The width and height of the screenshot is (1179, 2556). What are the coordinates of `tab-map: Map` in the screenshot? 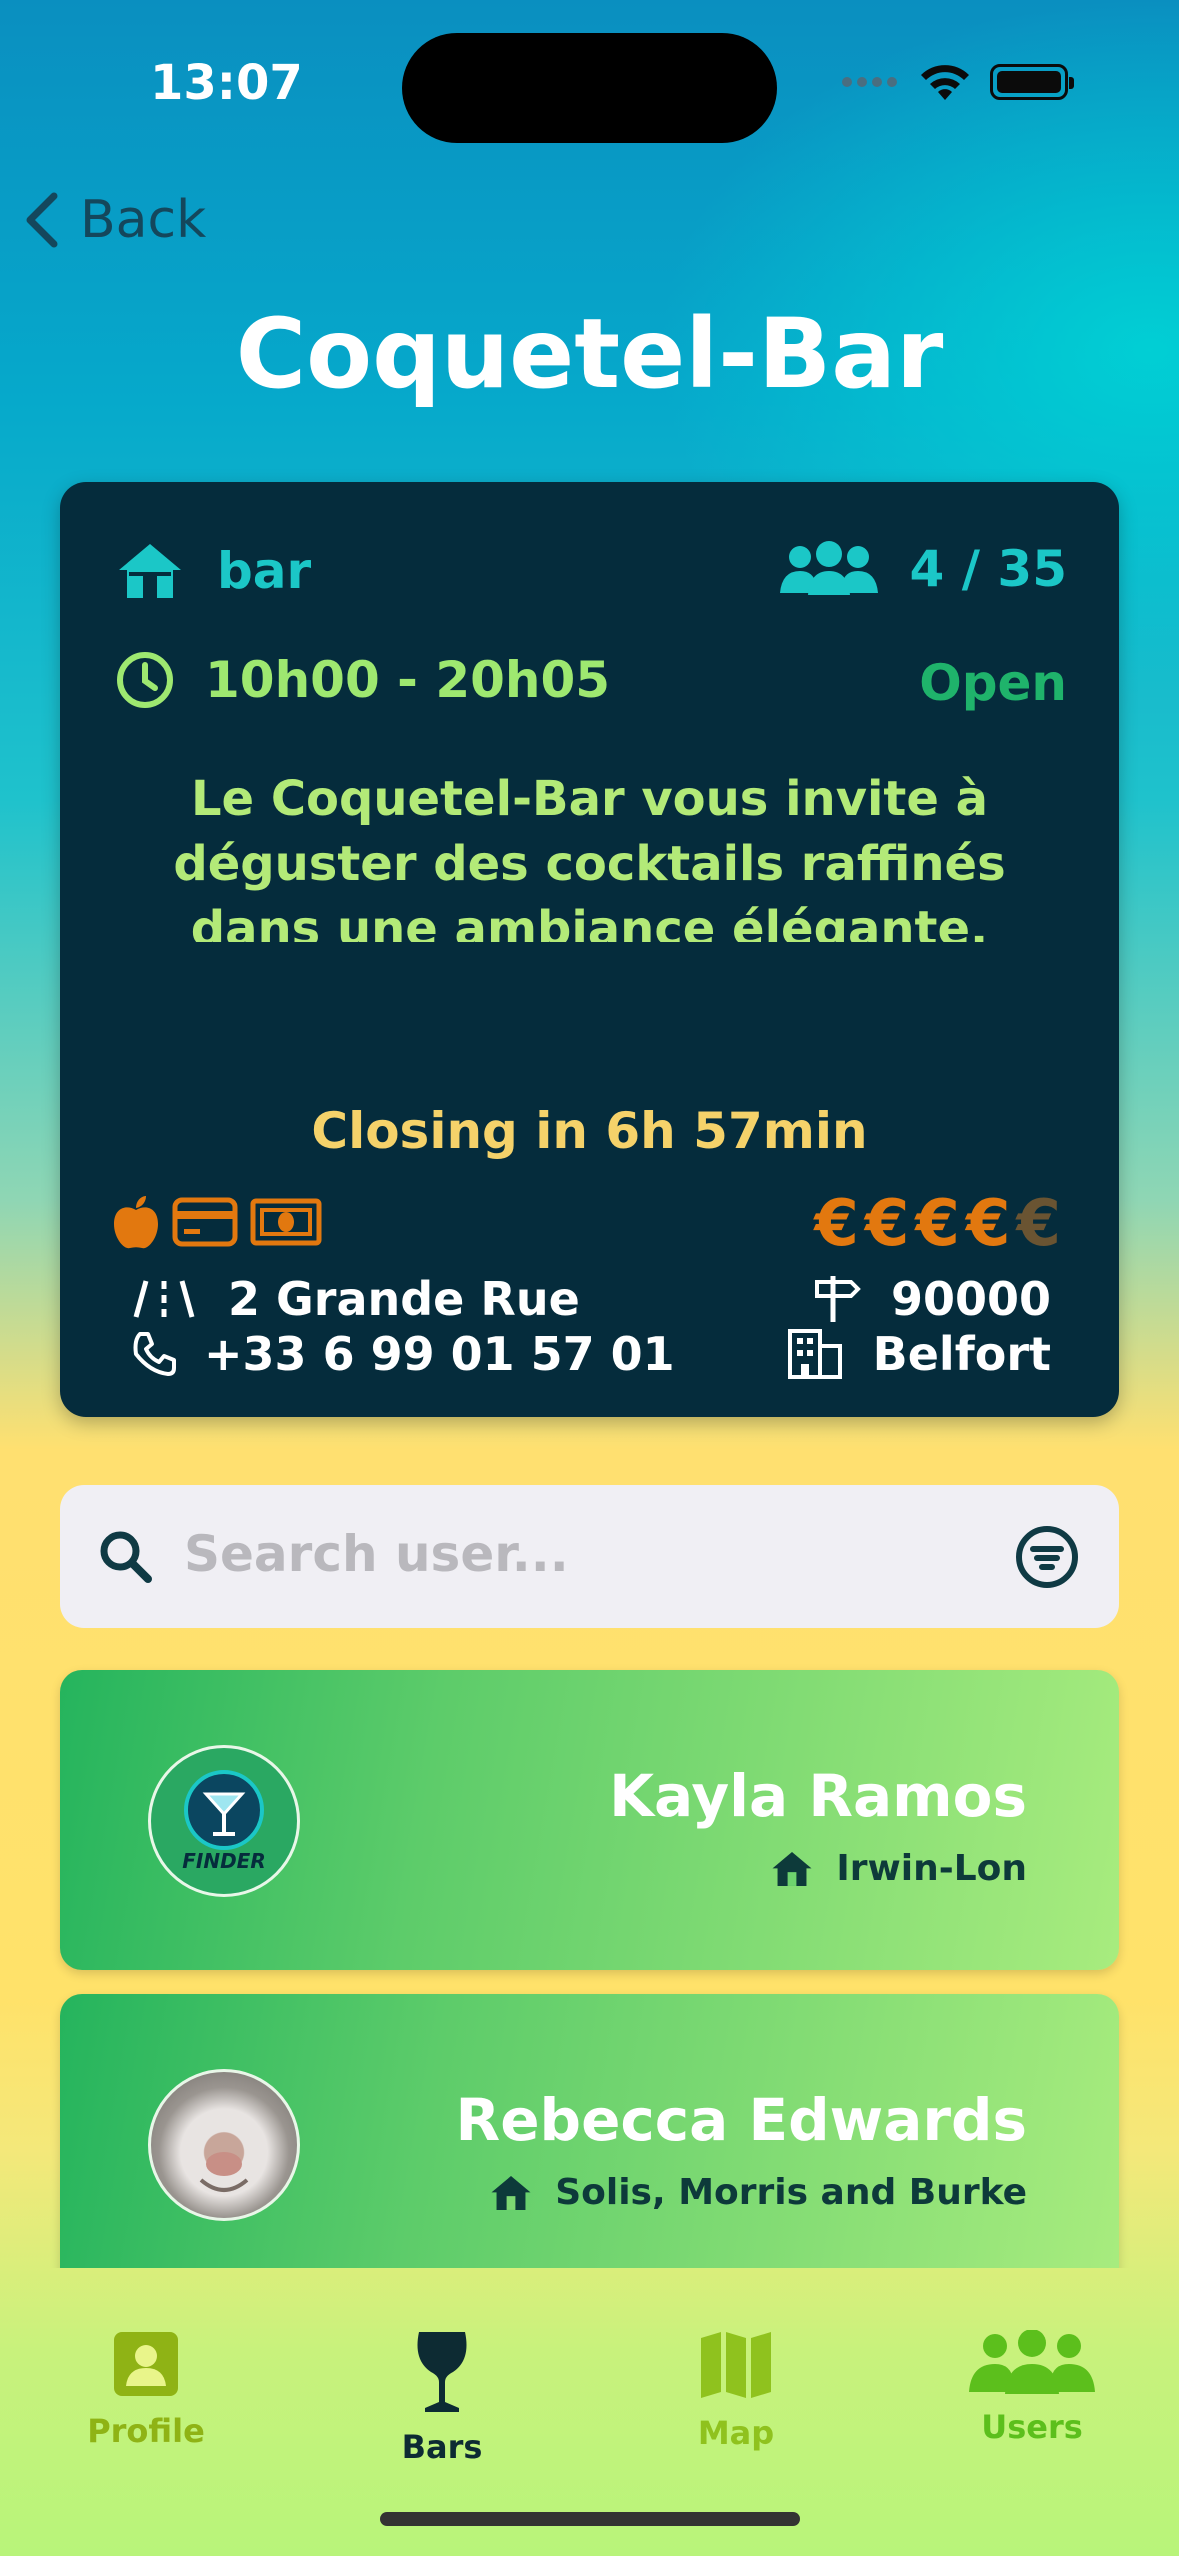 It's located at (736, 2391).